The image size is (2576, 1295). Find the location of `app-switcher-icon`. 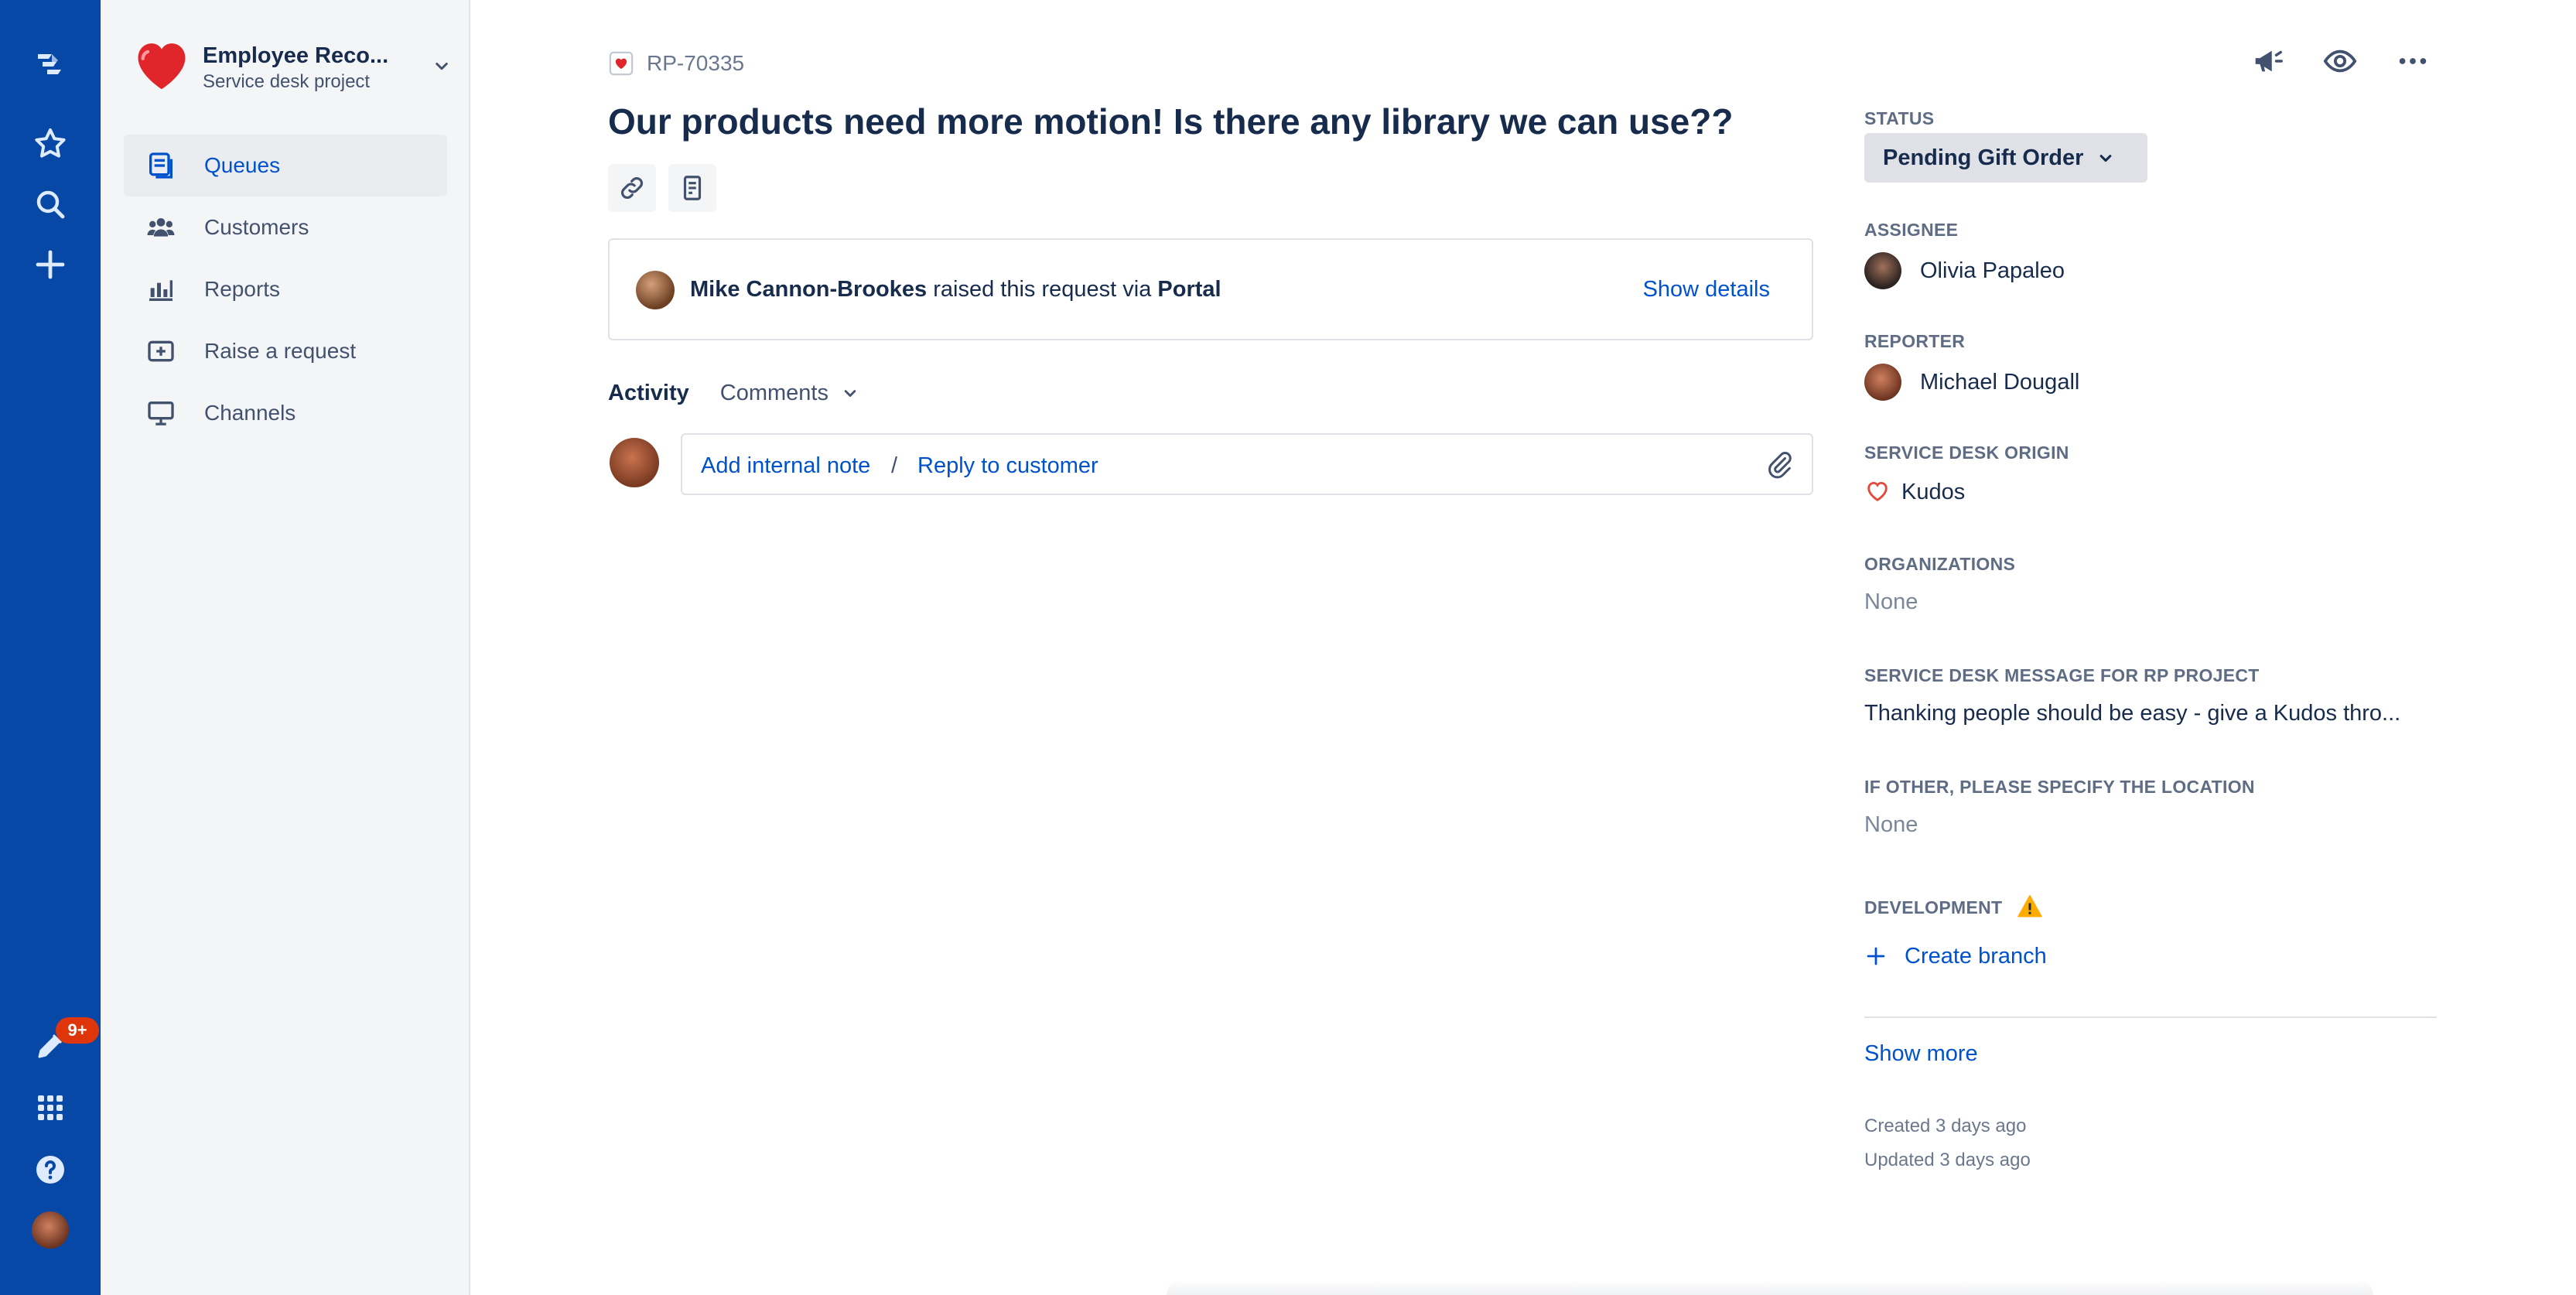

app-switcher-icon is located at coordinates (50, 1108).